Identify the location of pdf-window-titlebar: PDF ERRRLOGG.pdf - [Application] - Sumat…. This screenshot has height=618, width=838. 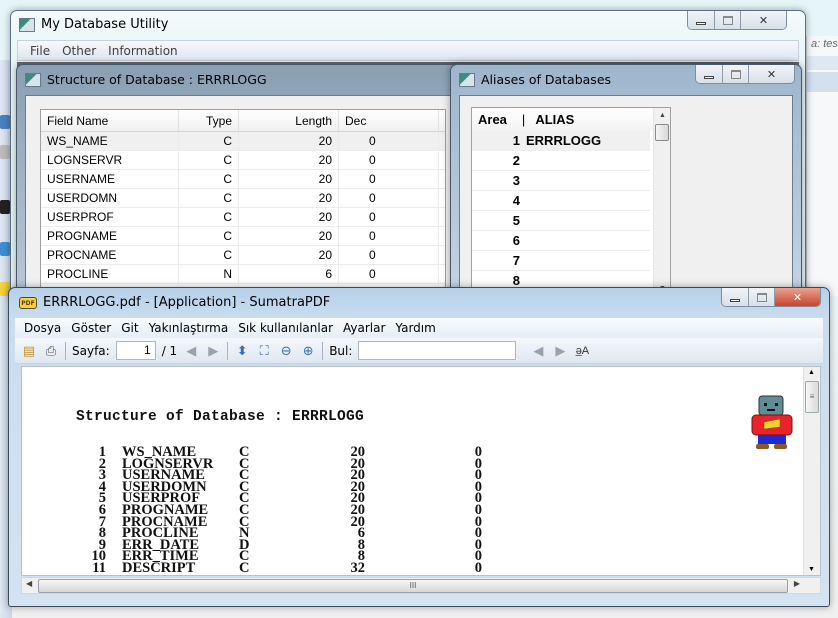
(419, 303).